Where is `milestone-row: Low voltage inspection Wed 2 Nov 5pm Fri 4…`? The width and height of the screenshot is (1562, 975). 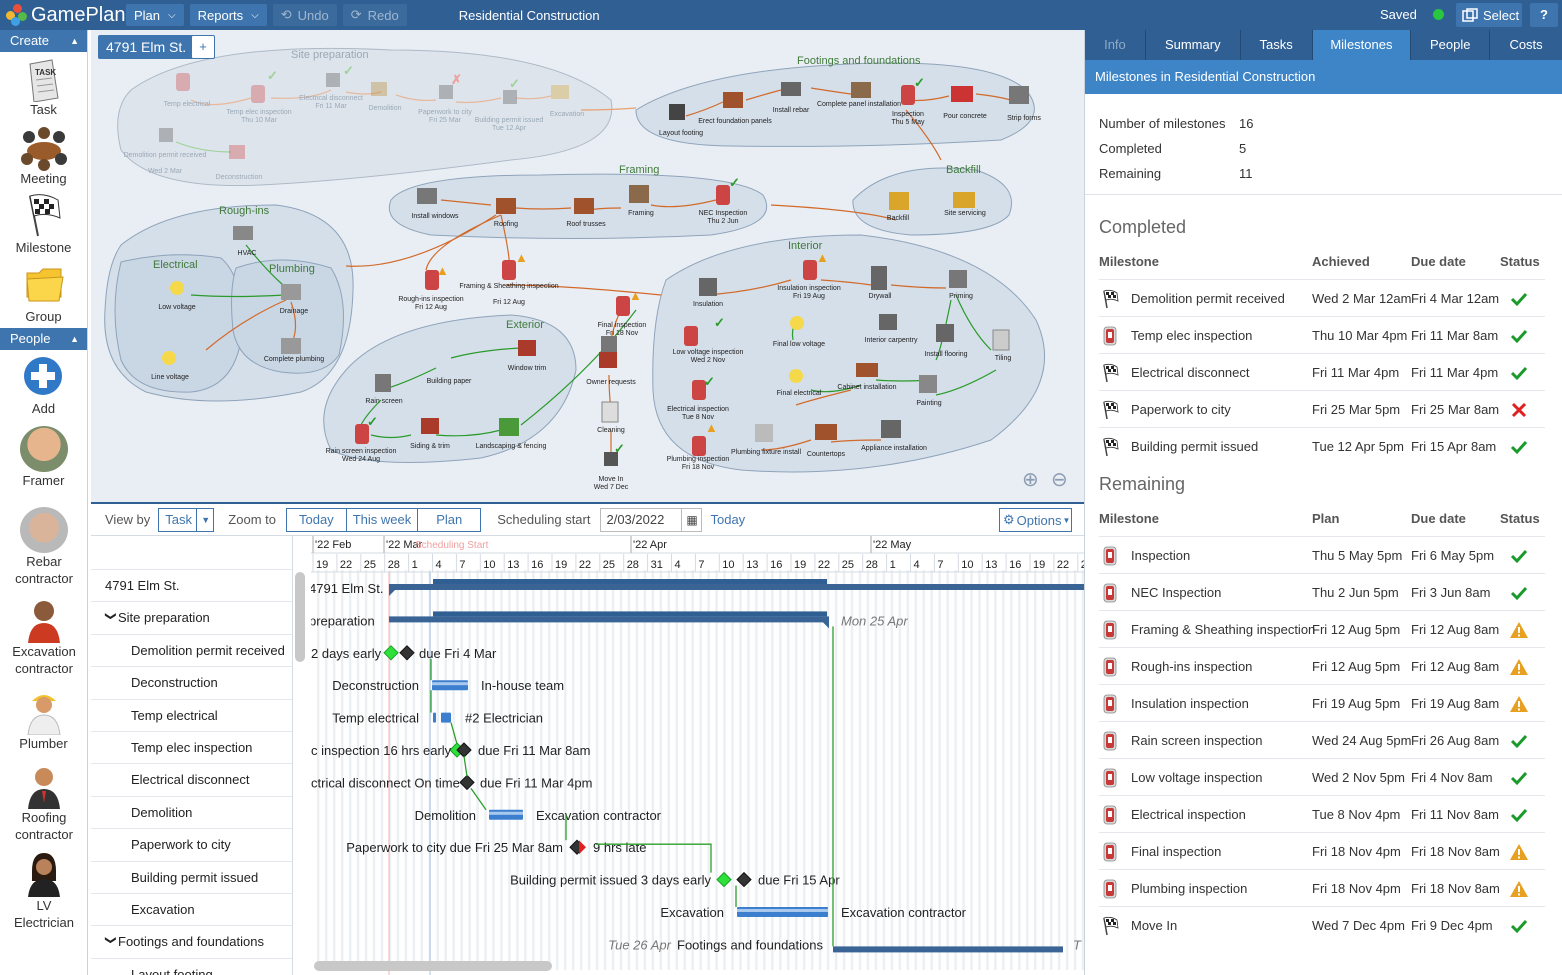
milestone-row: Low voltage inspection Wed 2 Nov 5pm Fri 4… is located at coordinates (1322, 776).